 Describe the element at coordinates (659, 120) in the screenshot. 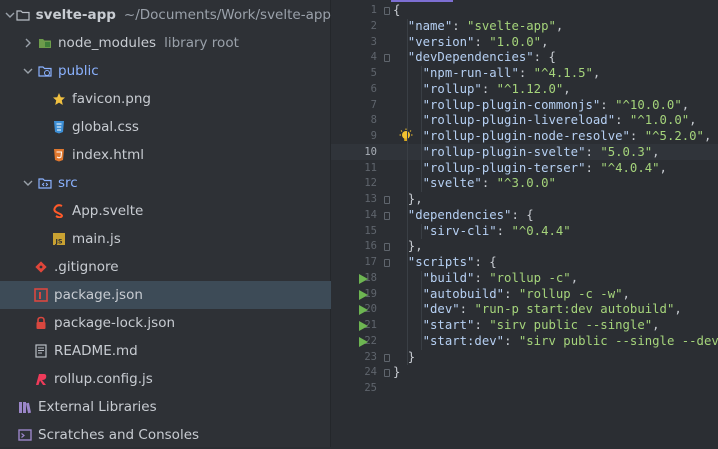

I see `json-string: "^1.0.0"` at that location.